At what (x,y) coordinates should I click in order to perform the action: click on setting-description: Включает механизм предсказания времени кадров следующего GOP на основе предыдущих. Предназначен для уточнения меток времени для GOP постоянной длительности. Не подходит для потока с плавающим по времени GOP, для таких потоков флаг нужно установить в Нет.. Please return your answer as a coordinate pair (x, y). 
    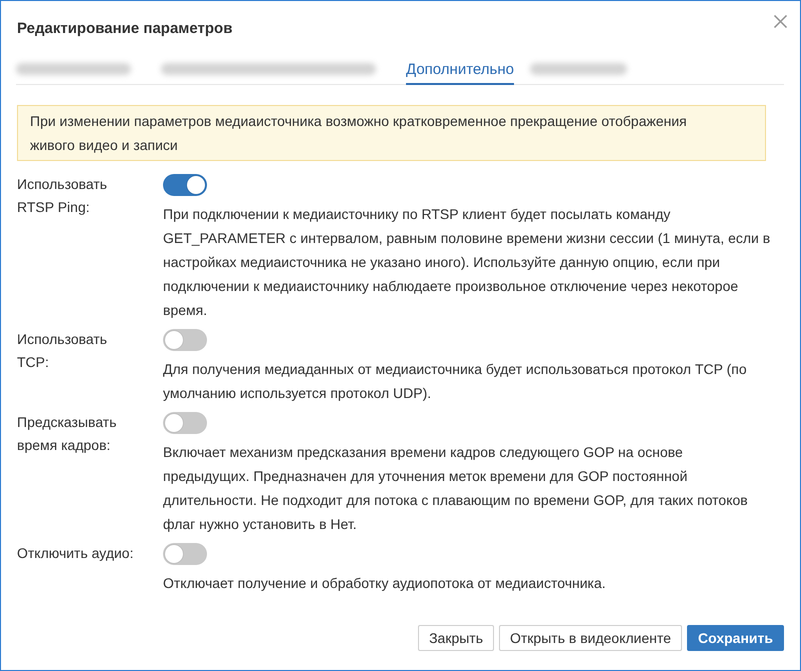
    Looking at the image, I should click on (456, 488).